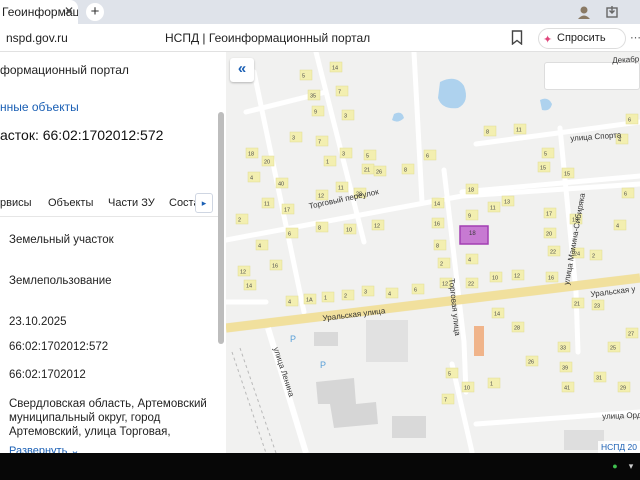 This screenshot has width=640, height=480. Describe the element at coordinates (479, 341) in the screenshot. I see `orange-building` at that location.